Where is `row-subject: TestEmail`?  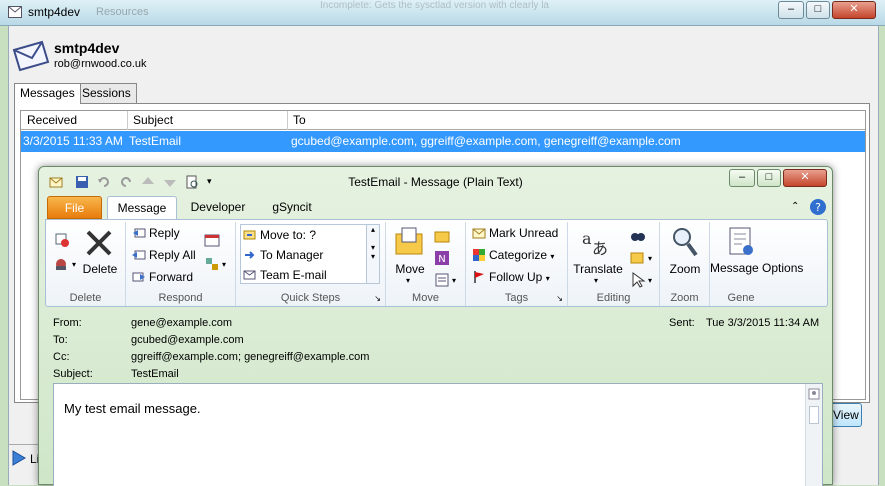
row-subject: TestEmail is located at coordinates (155, 141).